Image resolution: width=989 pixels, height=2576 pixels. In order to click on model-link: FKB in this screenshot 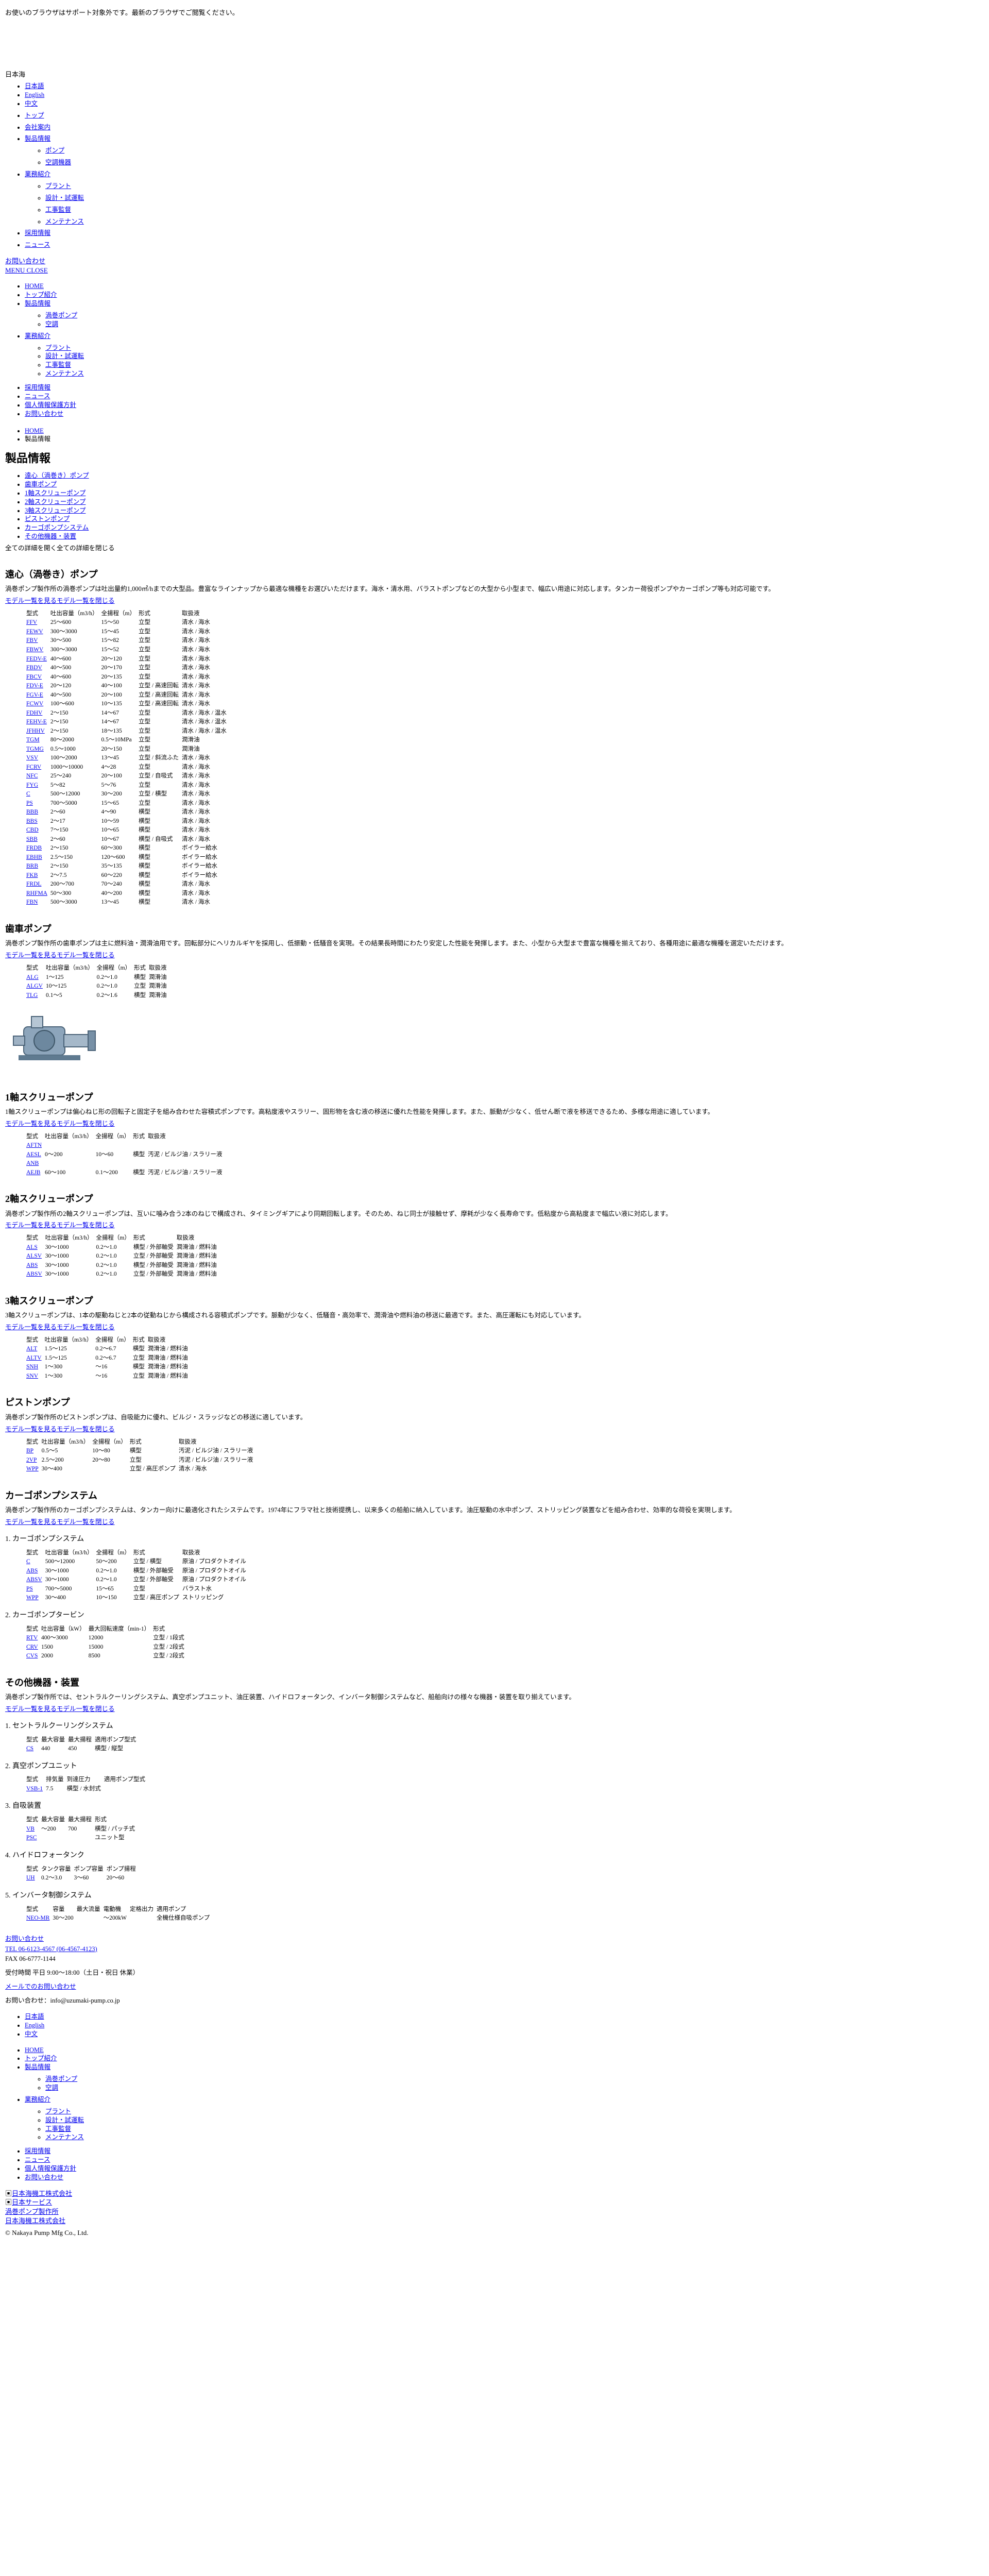, I will do `click(32, 875)`.